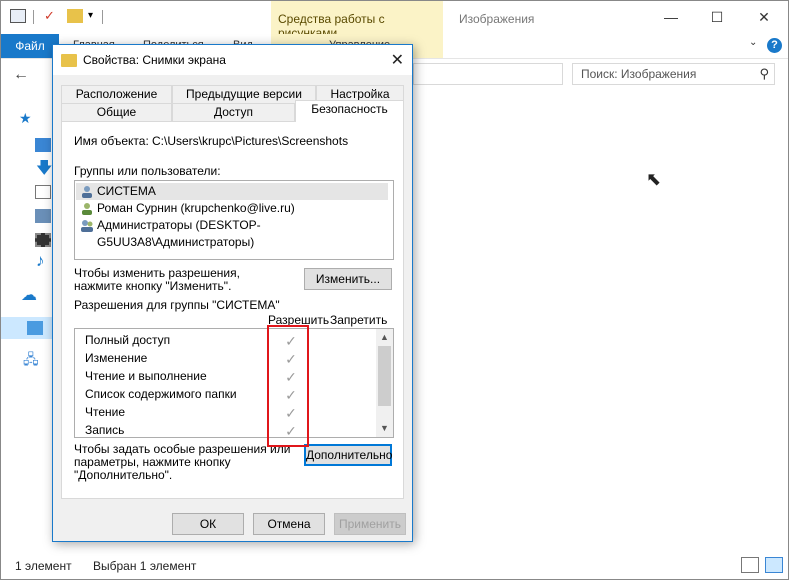  I want to click on properties-icon: ✓, so click(52, 16).